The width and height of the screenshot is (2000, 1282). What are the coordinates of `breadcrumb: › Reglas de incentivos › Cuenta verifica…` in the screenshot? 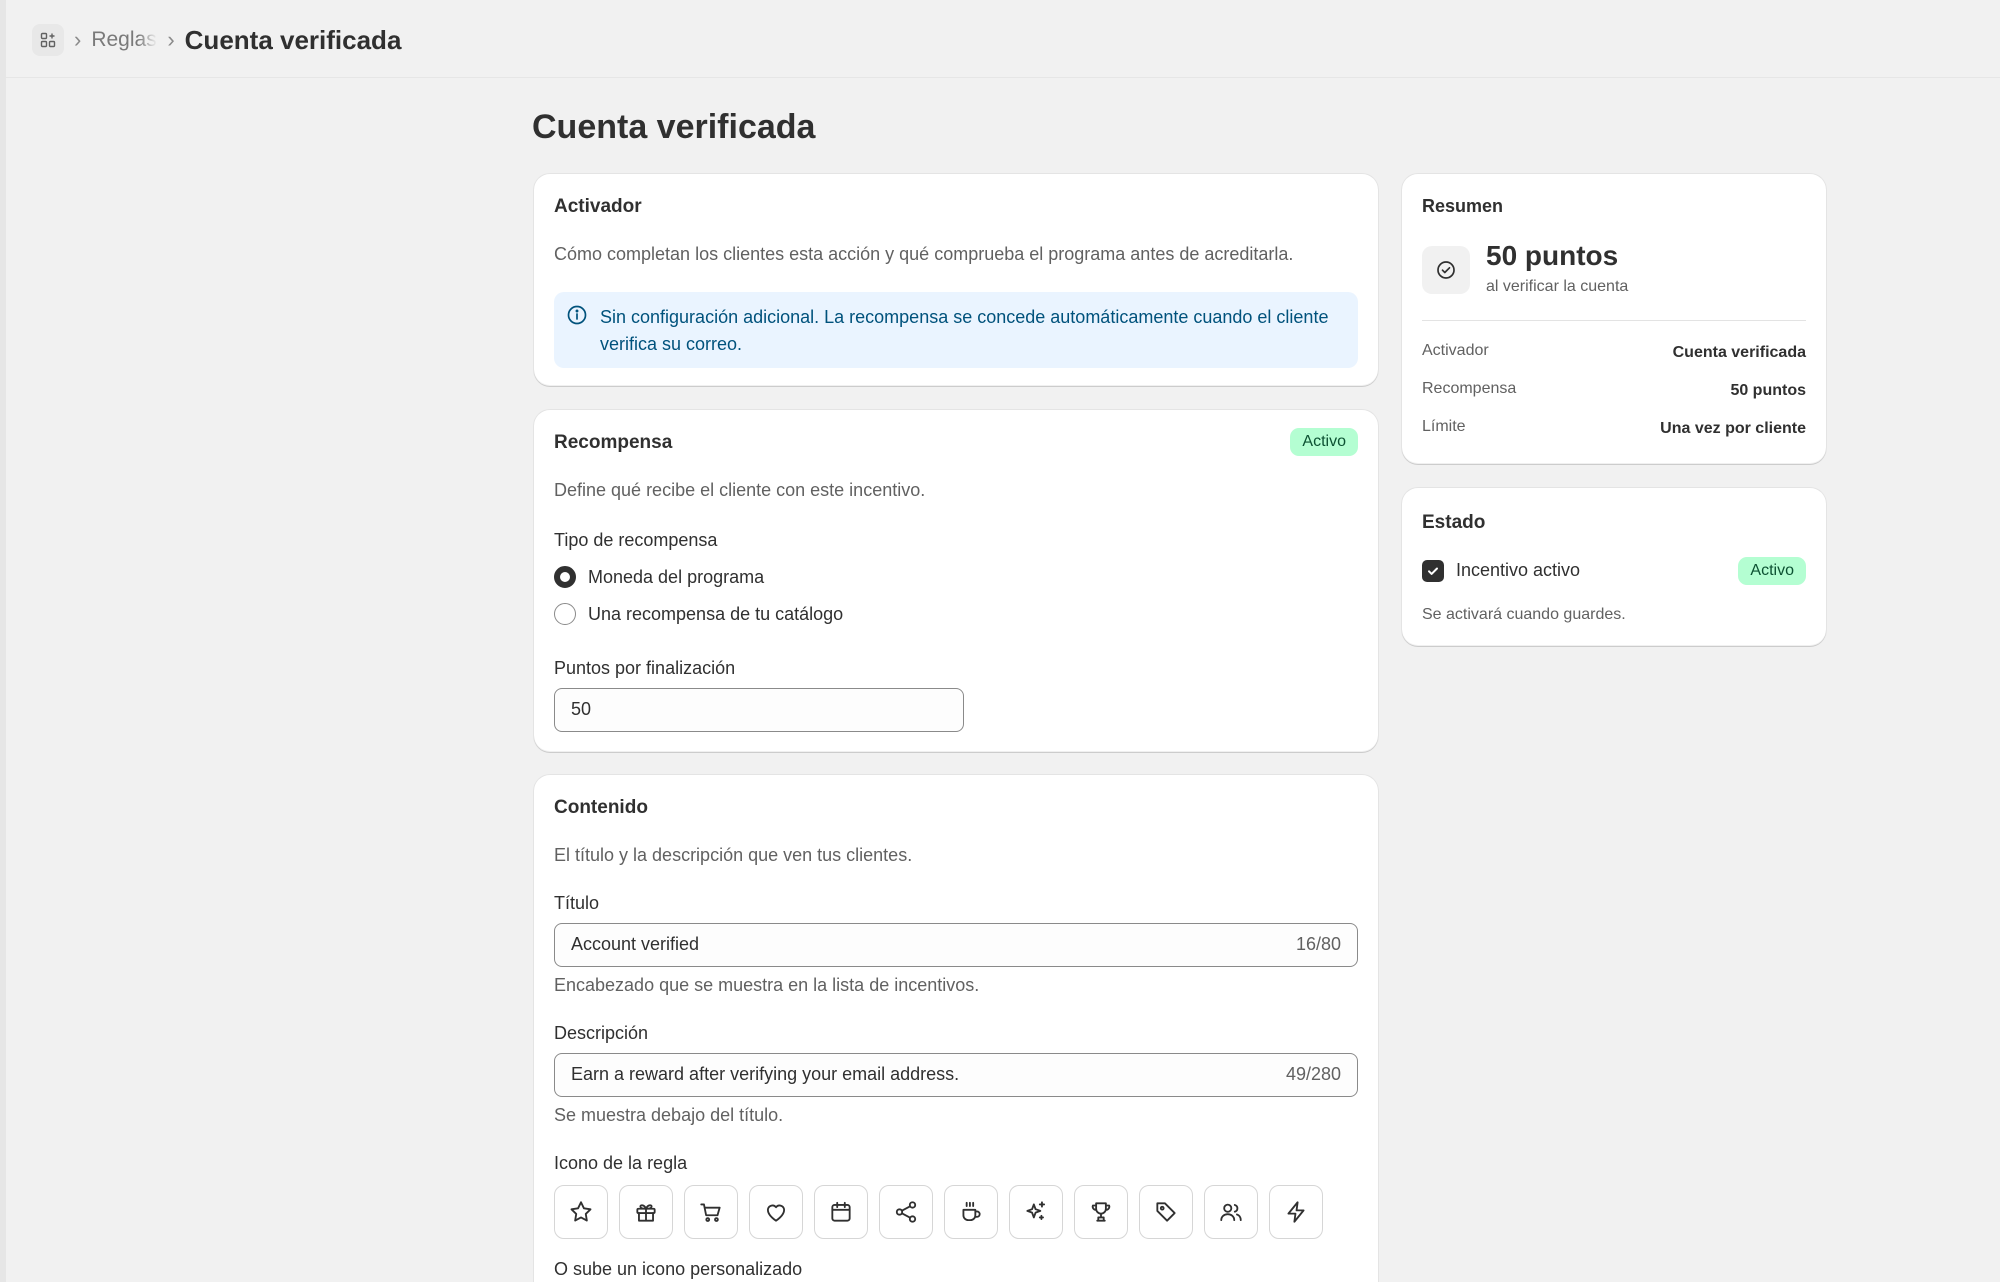 It's located at (216, 40).